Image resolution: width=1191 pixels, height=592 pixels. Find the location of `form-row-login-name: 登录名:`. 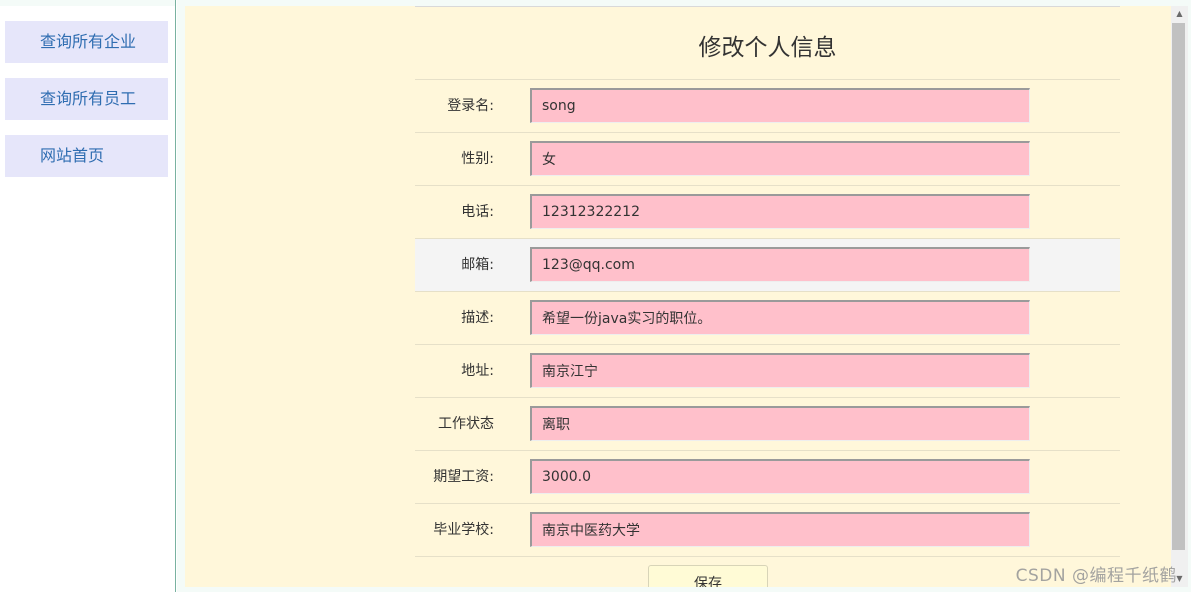

form-row-login-name: 登录名: is located at coordinates (767, 106).